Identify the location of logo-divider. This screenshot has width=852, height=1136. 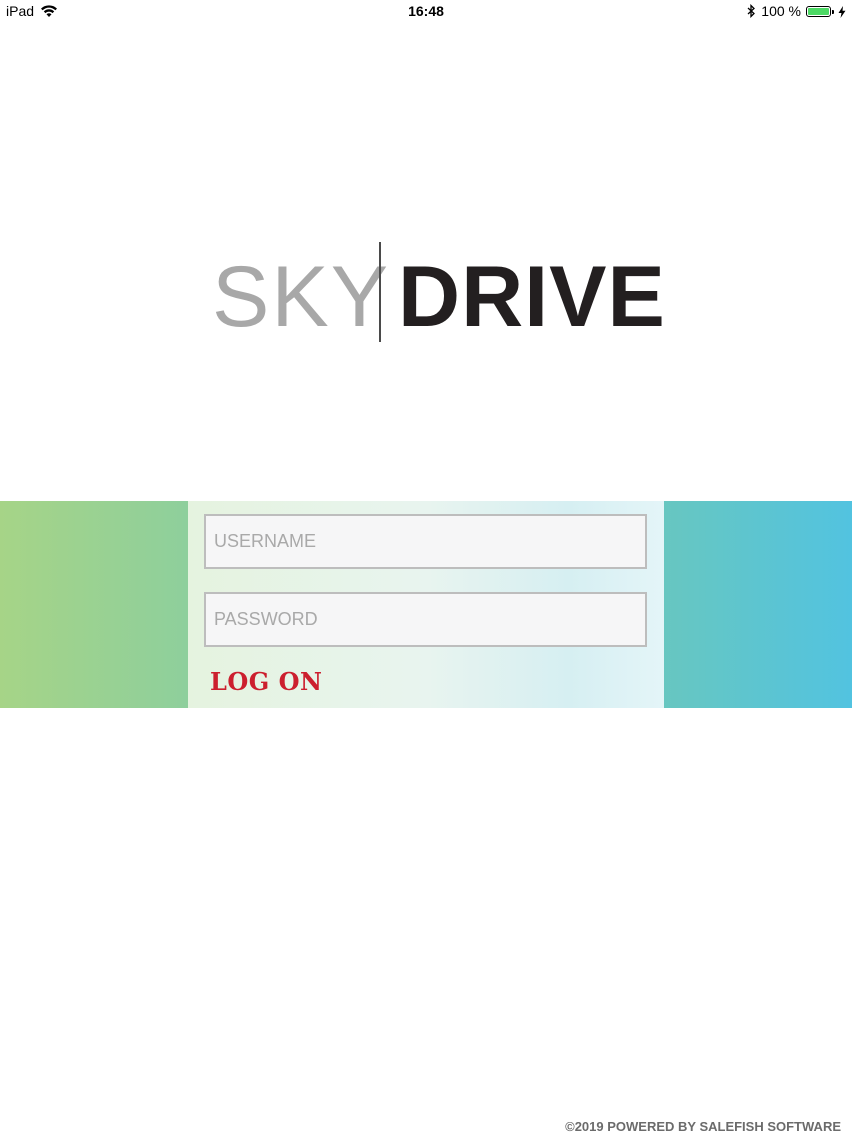
(380, 292).